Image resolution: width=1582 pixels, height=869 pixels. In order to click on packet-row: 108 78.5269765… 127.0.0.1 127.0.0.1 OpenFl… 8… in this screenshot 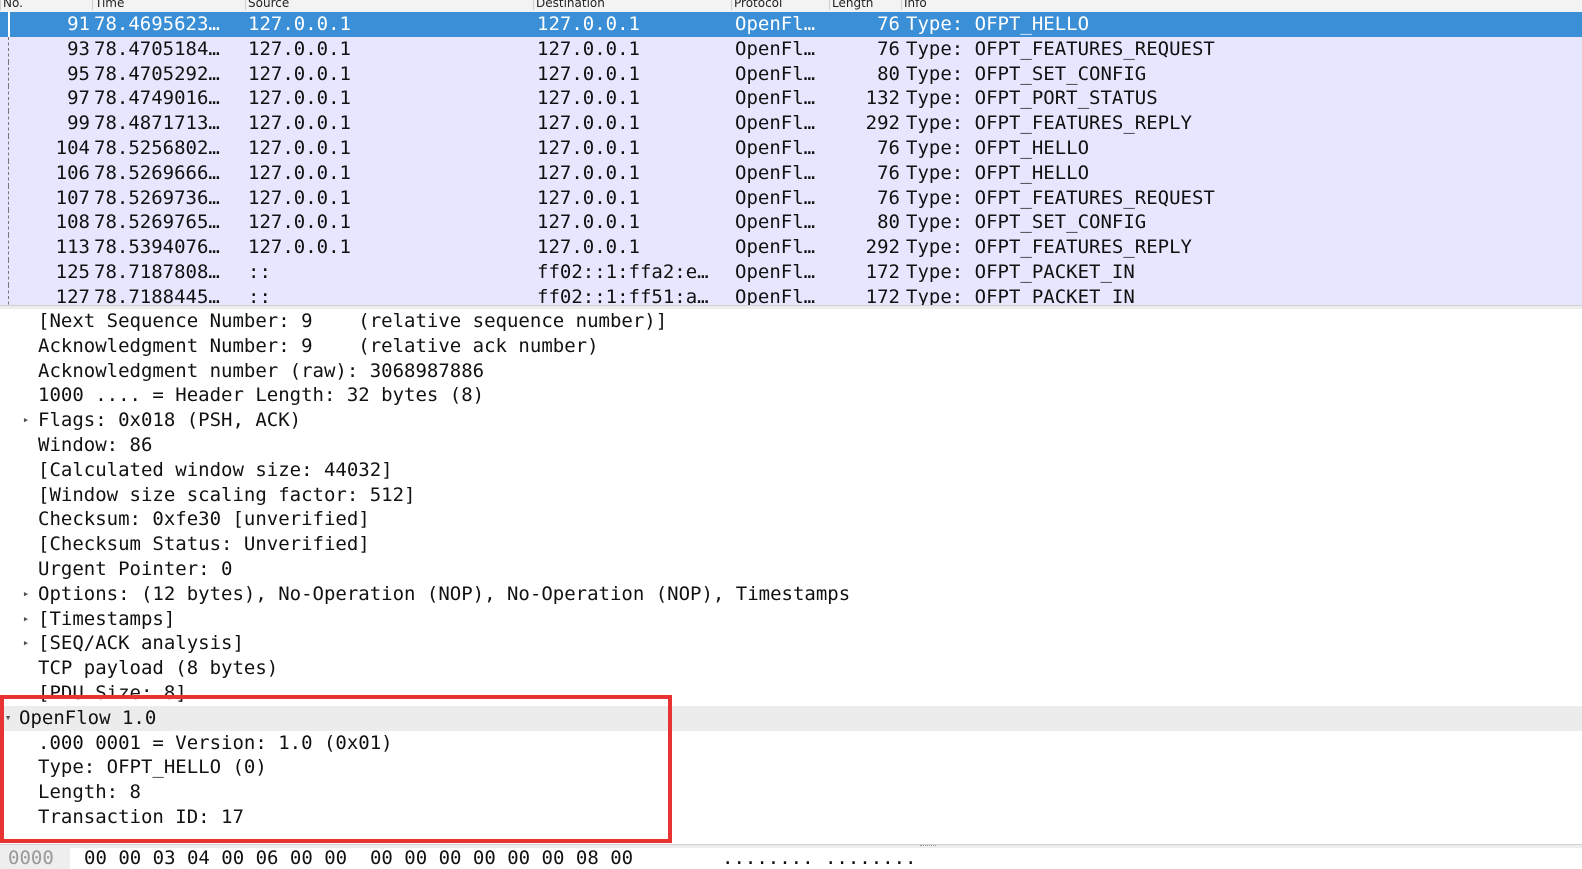, I will do `click(791, 223)`.